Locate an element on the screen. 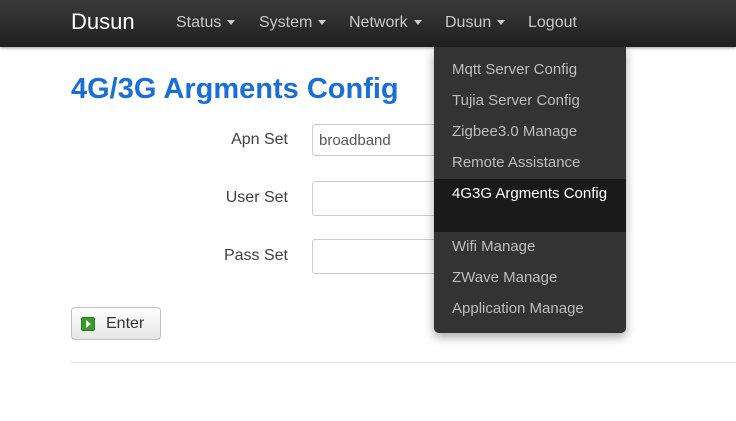 The height and width of the screenshot is (421, 736). menu-item-4g3g-label: 4G3G Argments Config is located at coordinates (530, 193).